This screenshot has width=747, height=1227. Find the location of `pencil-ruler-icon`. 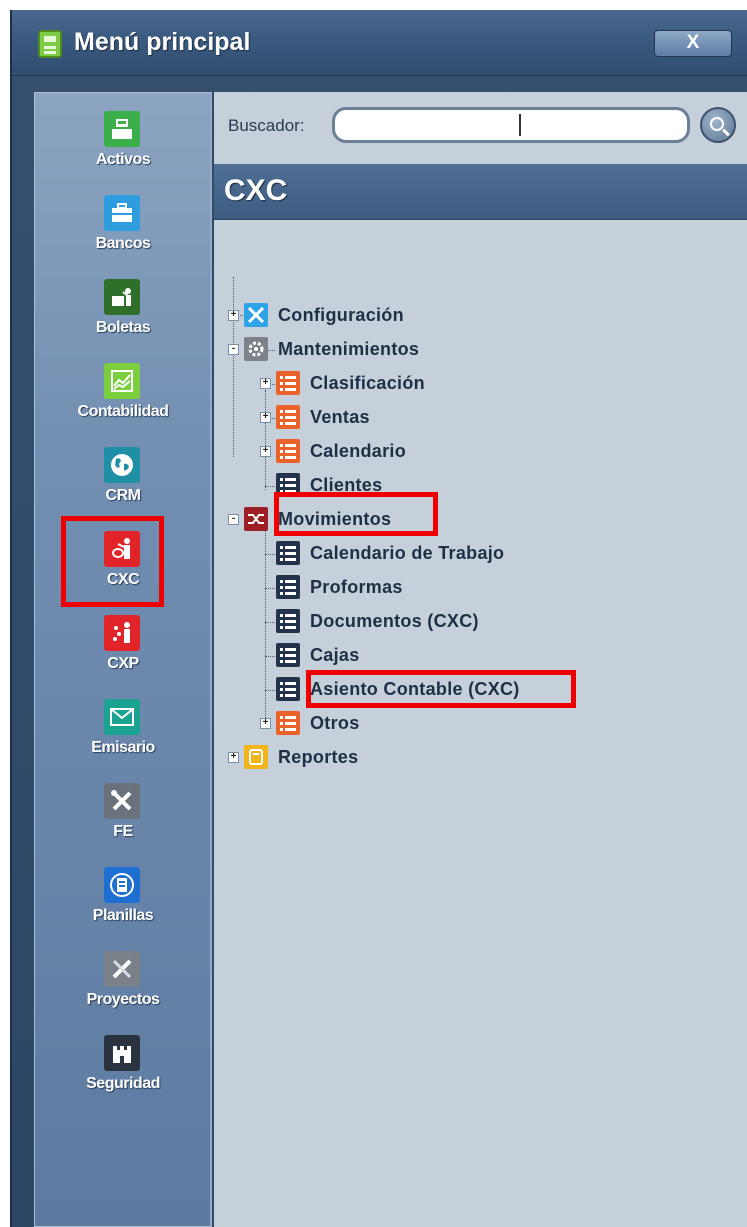

pencil-ruler-icon is located at coordinates (122, 969).